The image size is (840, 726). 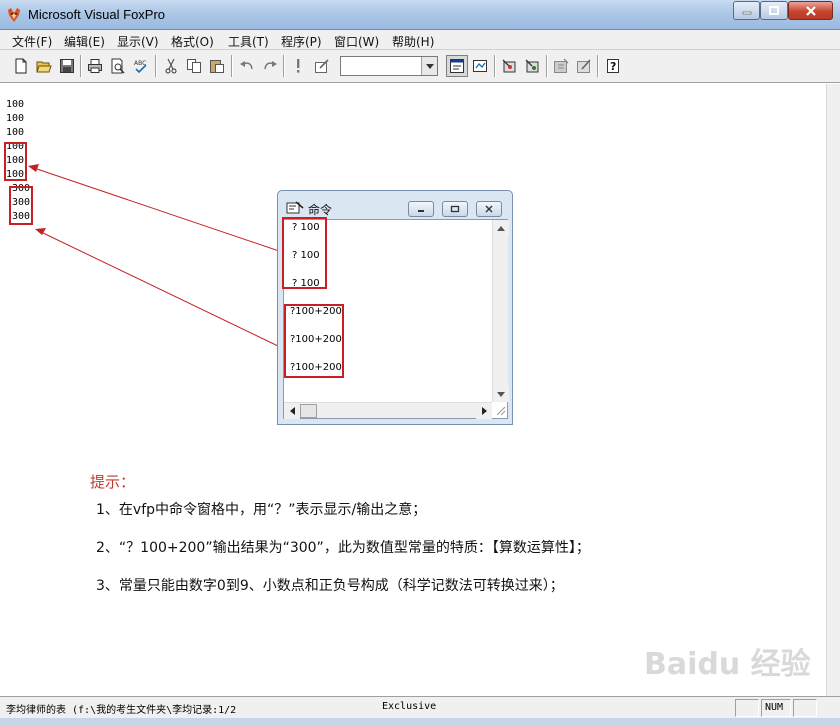 I want to click on arrow-right-icon, so click(x=484, y=411).